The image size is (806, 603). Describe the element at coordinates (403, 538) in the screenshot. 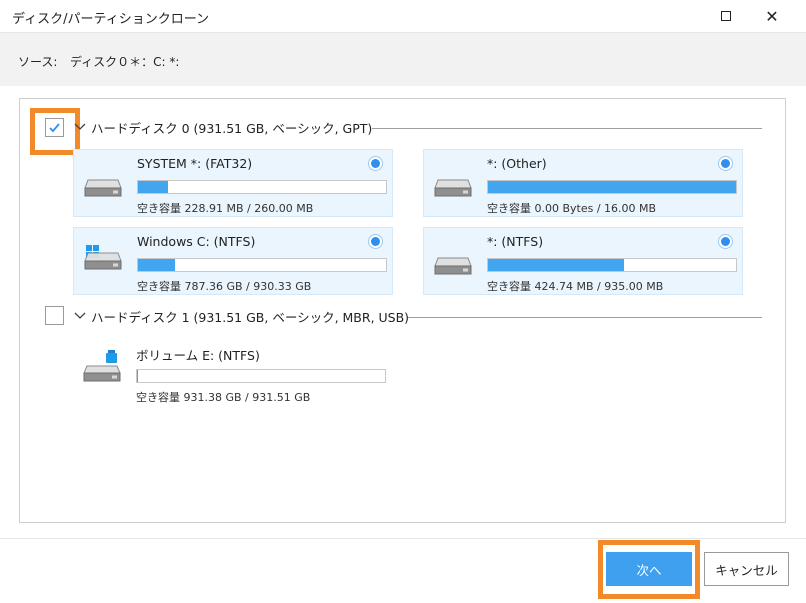

I see `footer-divider` at that location.